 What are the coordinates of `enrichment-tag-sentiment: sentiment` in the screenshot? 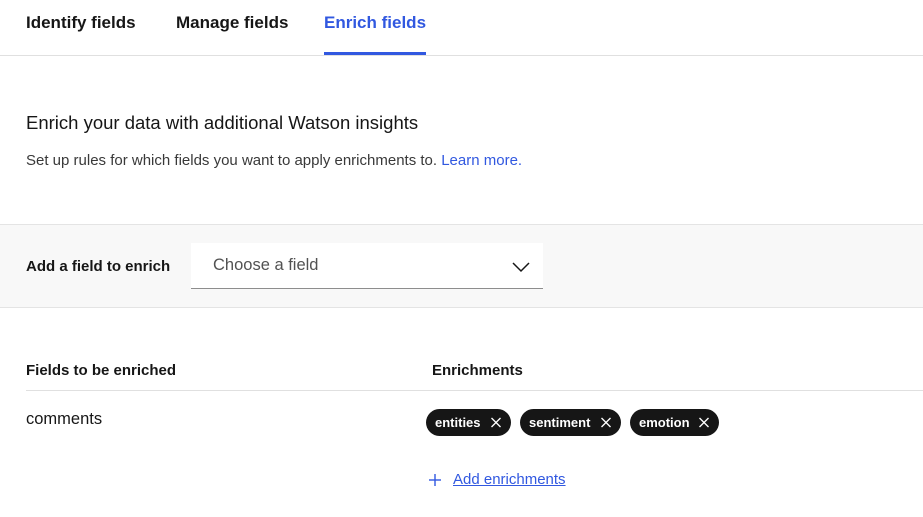 It's located at (570, 422).